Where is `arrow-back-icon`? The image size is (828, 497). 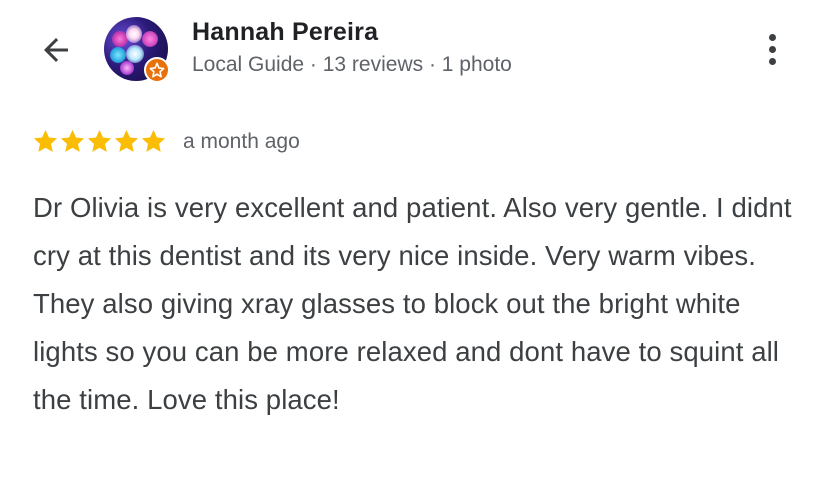
arrow-back-icon is located at coordinates (56, 50).